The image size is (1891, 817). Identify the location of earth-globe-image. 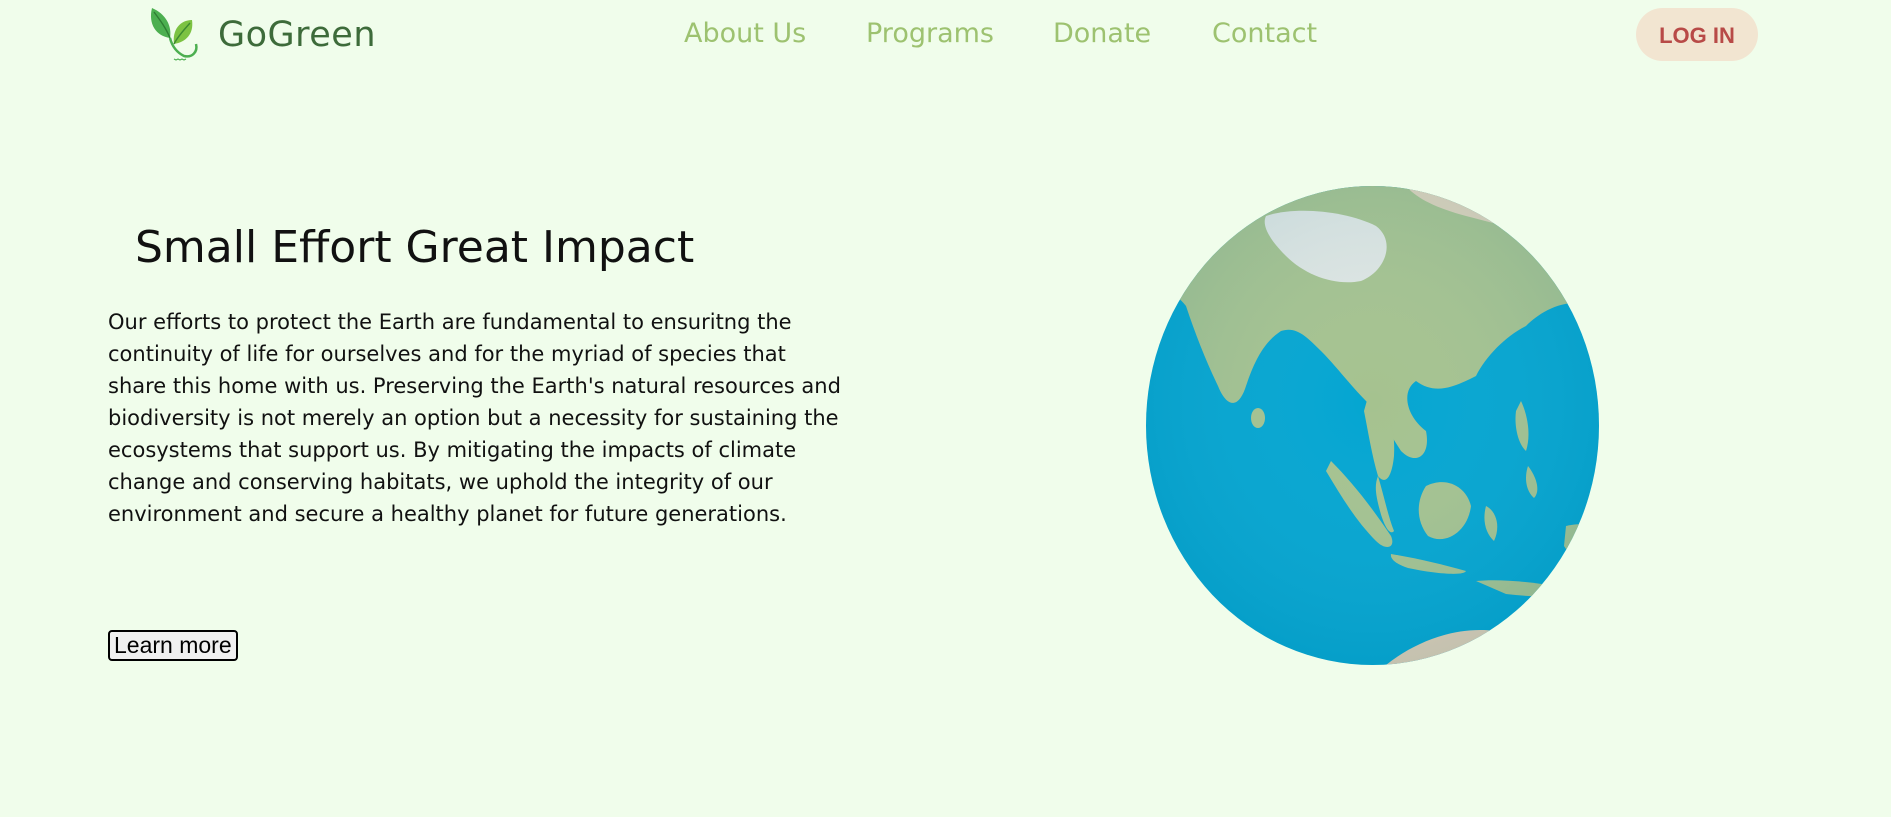
(1372, 425).